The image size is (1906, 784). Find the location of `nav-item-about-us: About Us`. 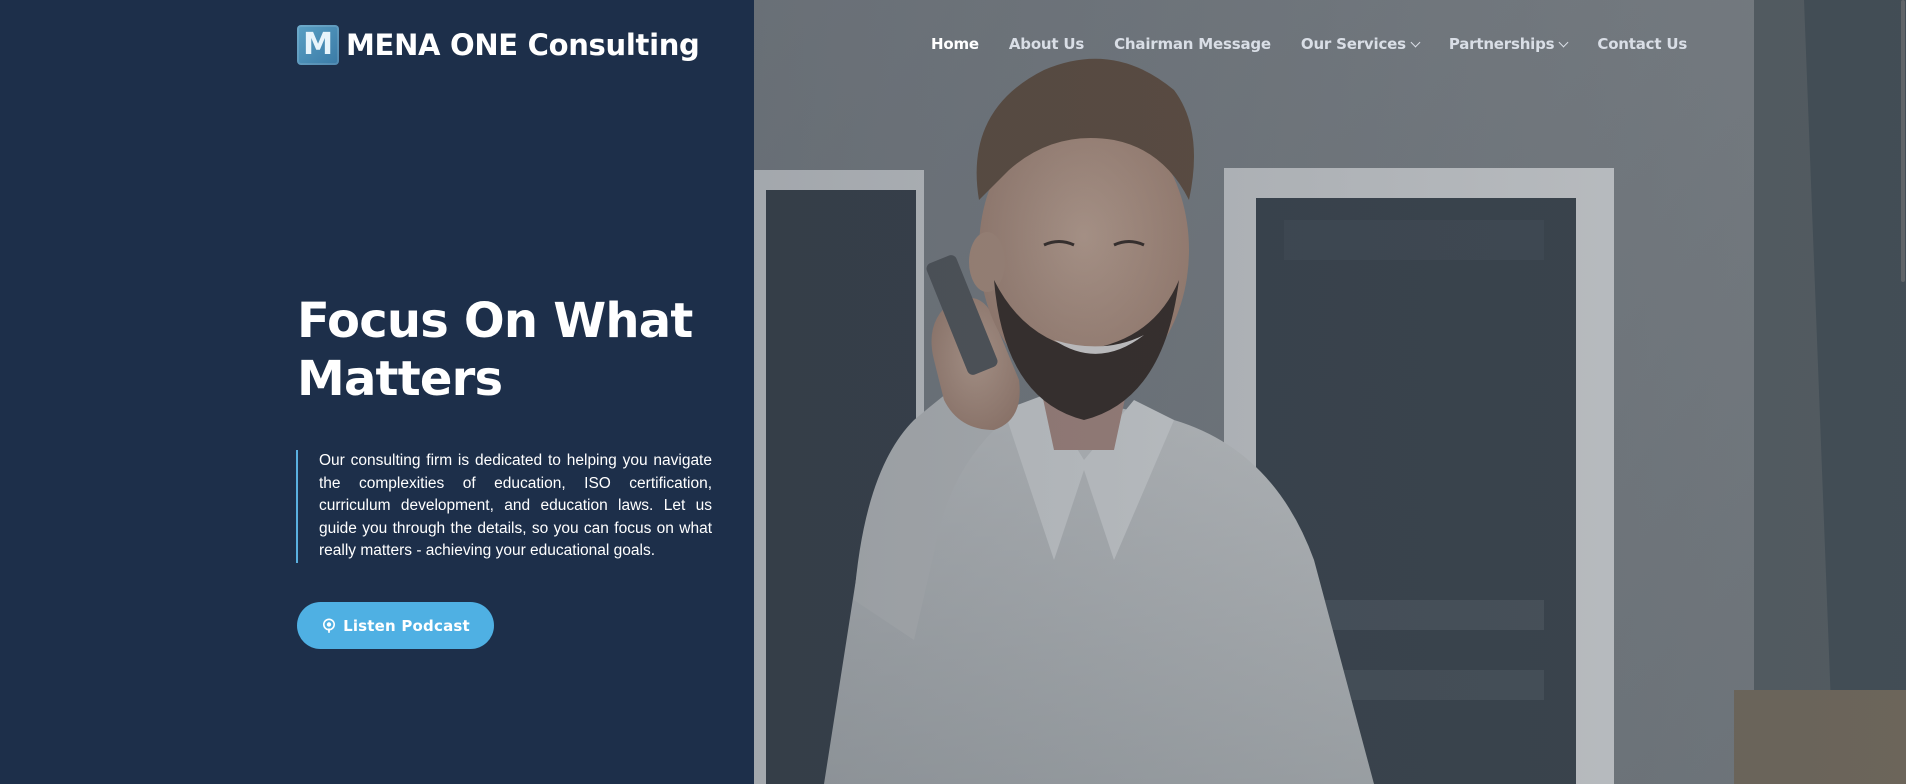

nav-item-about-us: About Us is located at coordinates (1046, 44).